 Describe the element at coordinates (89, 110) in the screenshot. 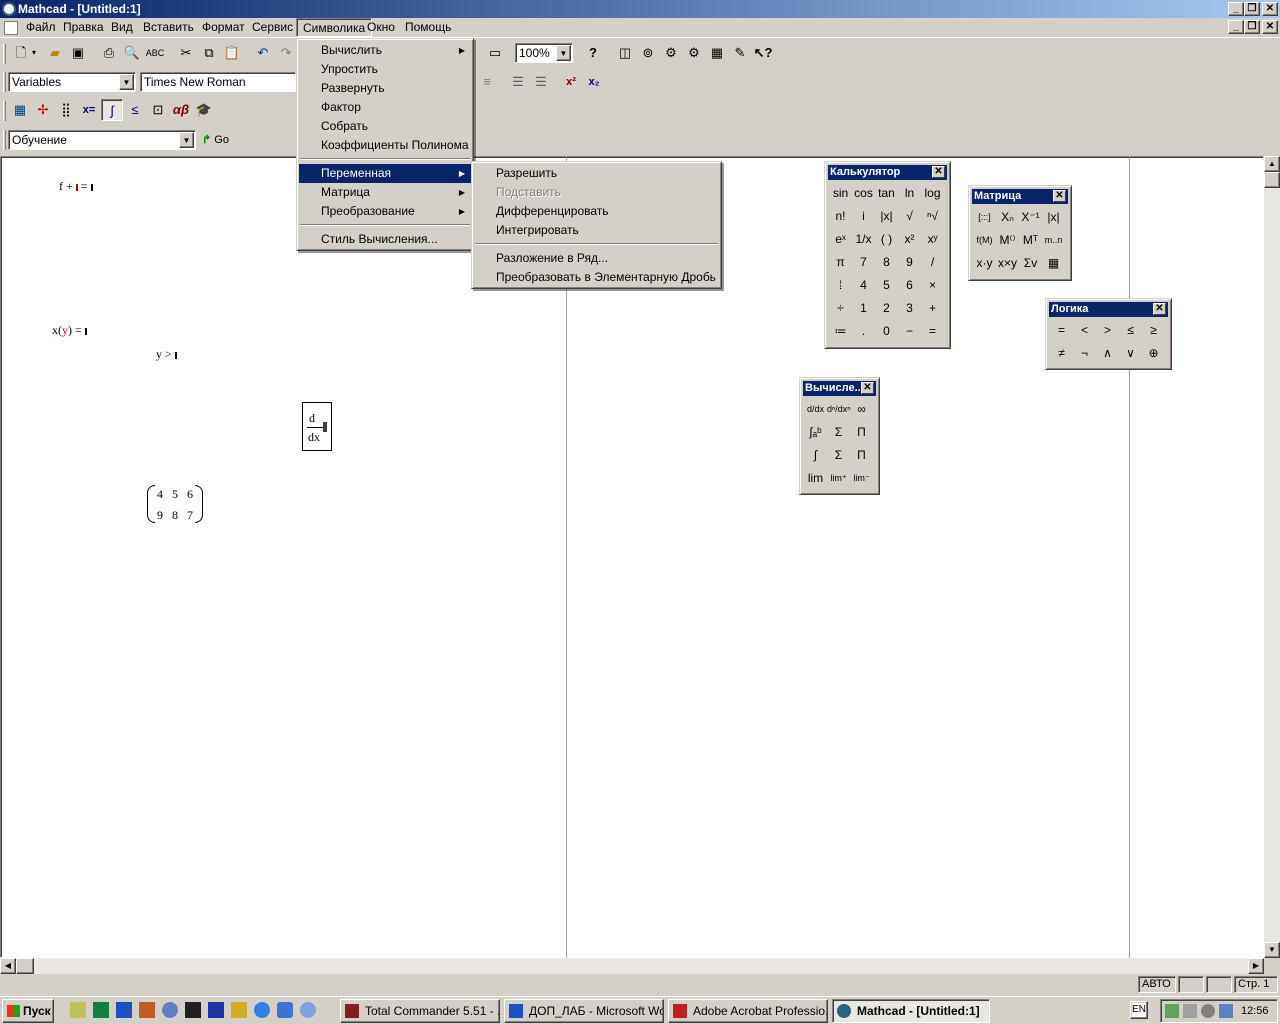

I see `evaluation-palette-icon: x=` at that location.